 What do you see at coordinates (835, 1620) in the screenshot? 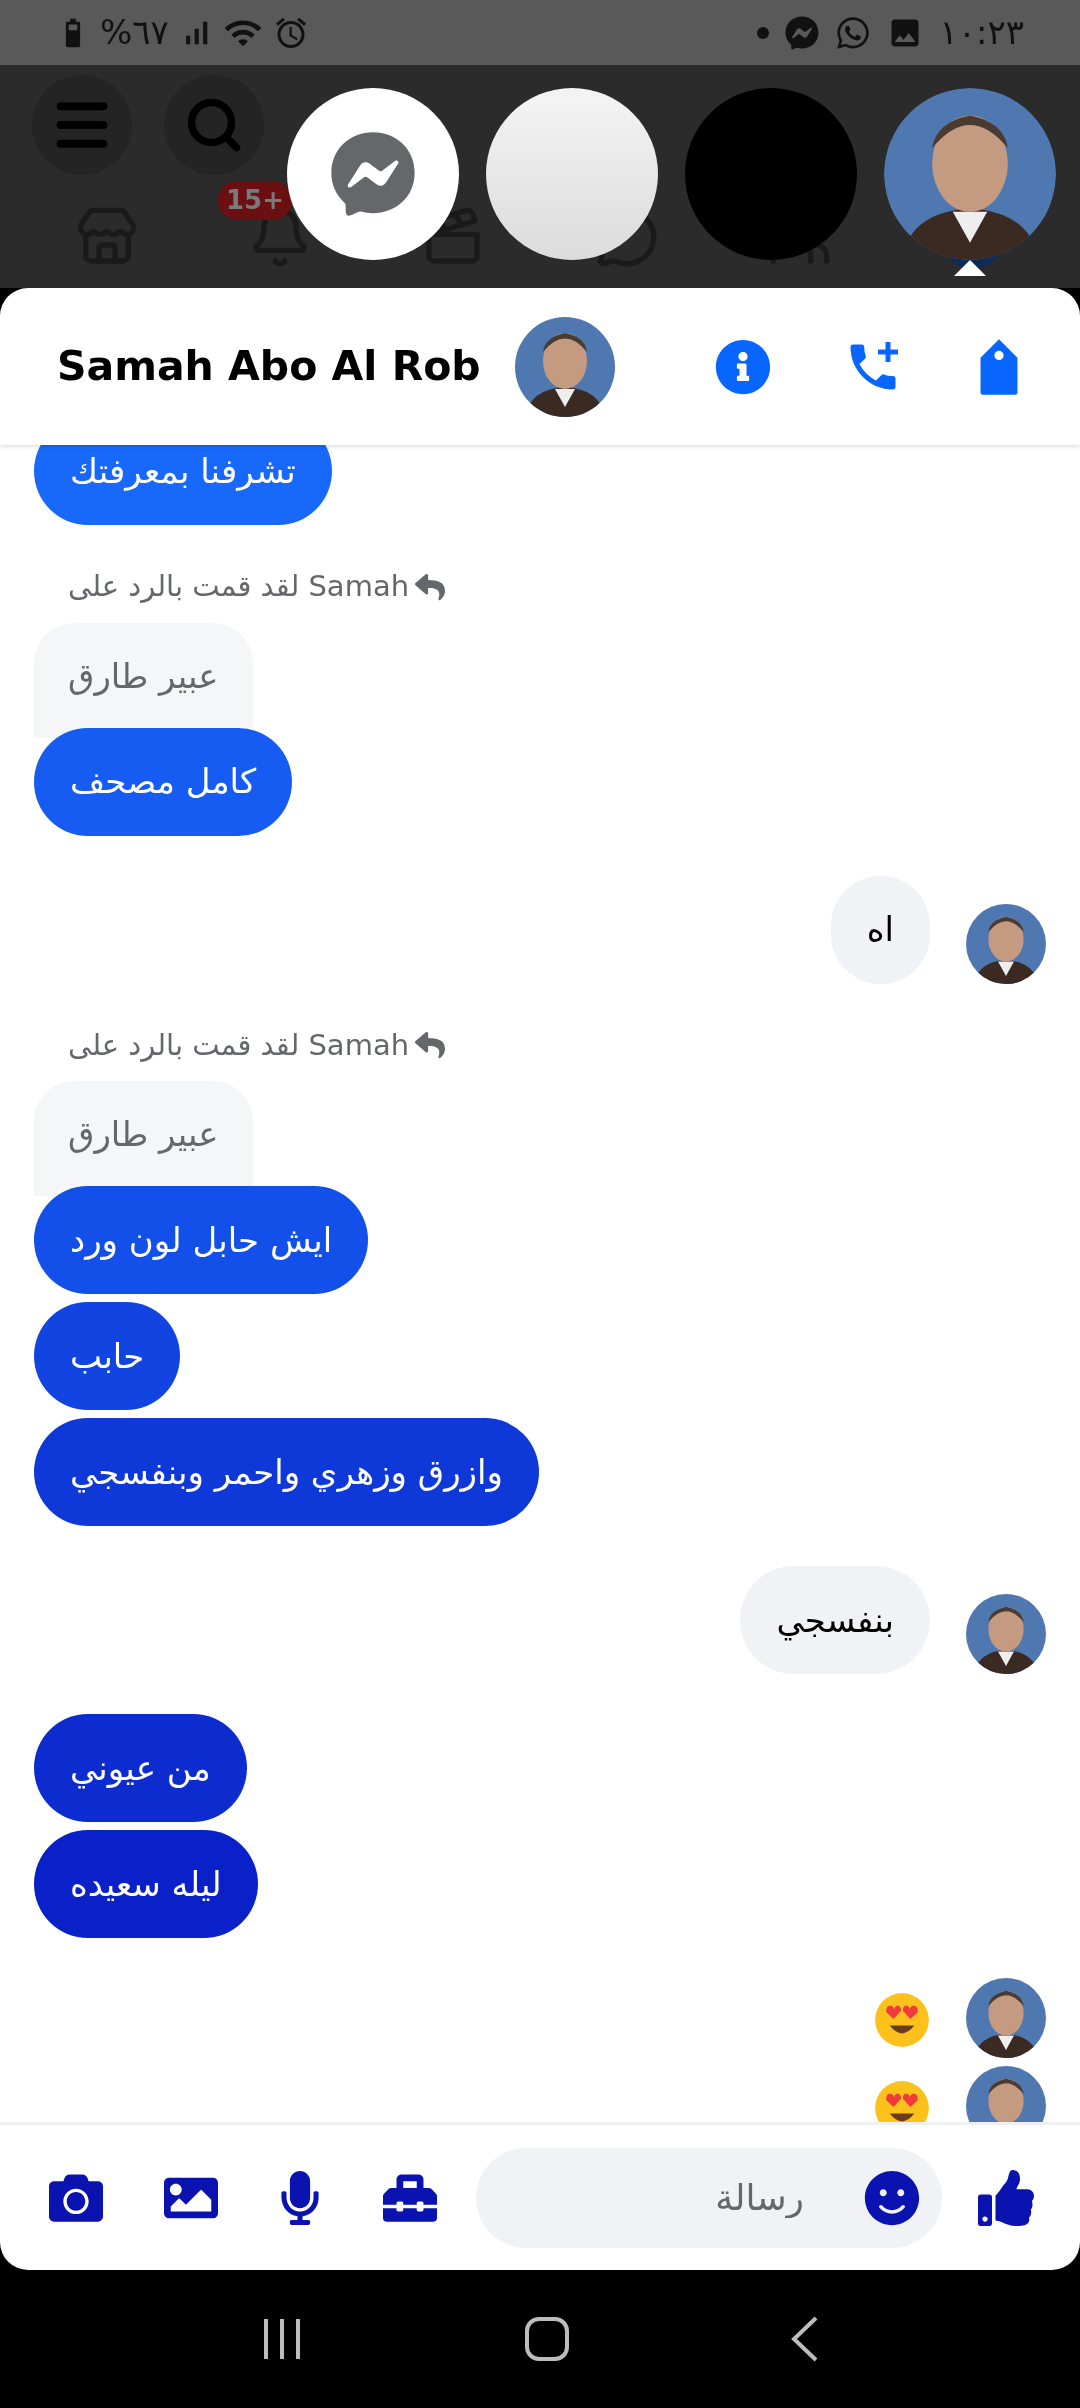
I see `message-bubble: بنفسجي` at bounding box center [835, 1620].